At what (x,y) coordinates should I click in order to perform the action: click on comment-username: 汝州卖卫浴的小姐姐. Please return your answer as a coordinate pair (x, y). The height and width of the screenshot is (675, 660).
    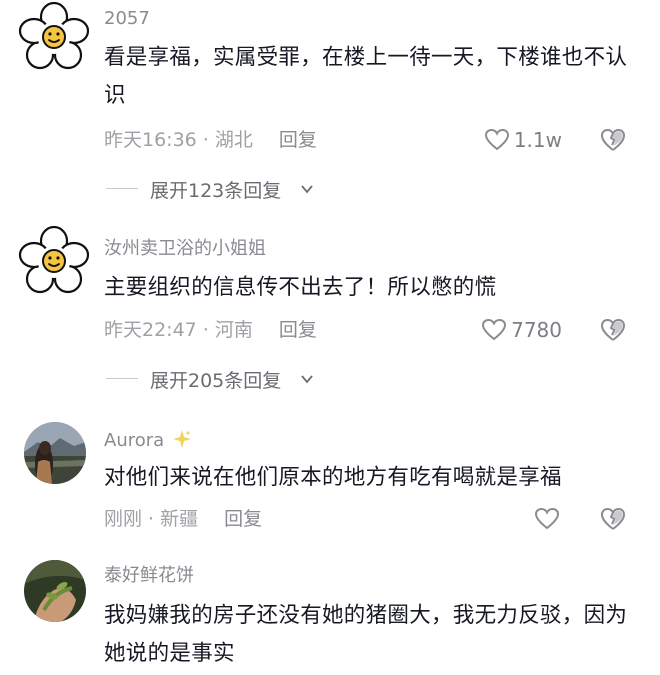
    Looking at the image, I should click on (185, 249).